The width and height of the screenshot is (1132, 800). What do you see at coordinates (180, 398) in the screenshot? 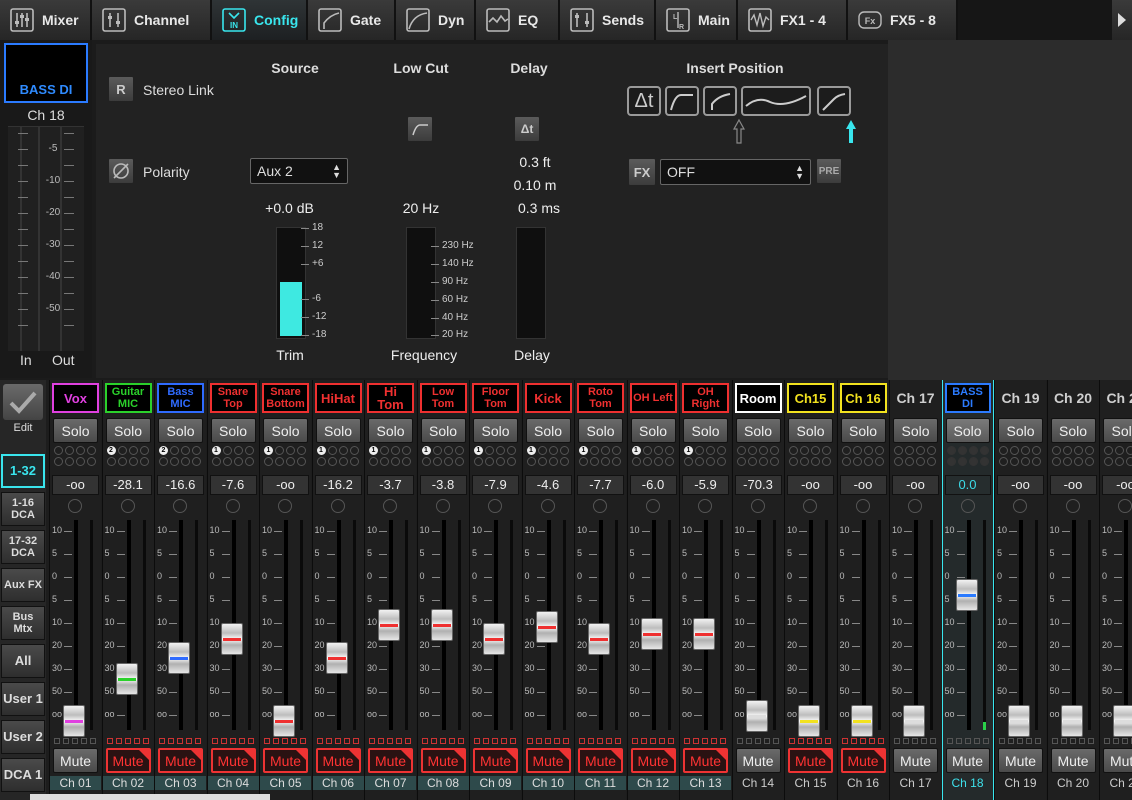
I see `strip-name: Bass MIC` at bounding box center [180, 398].